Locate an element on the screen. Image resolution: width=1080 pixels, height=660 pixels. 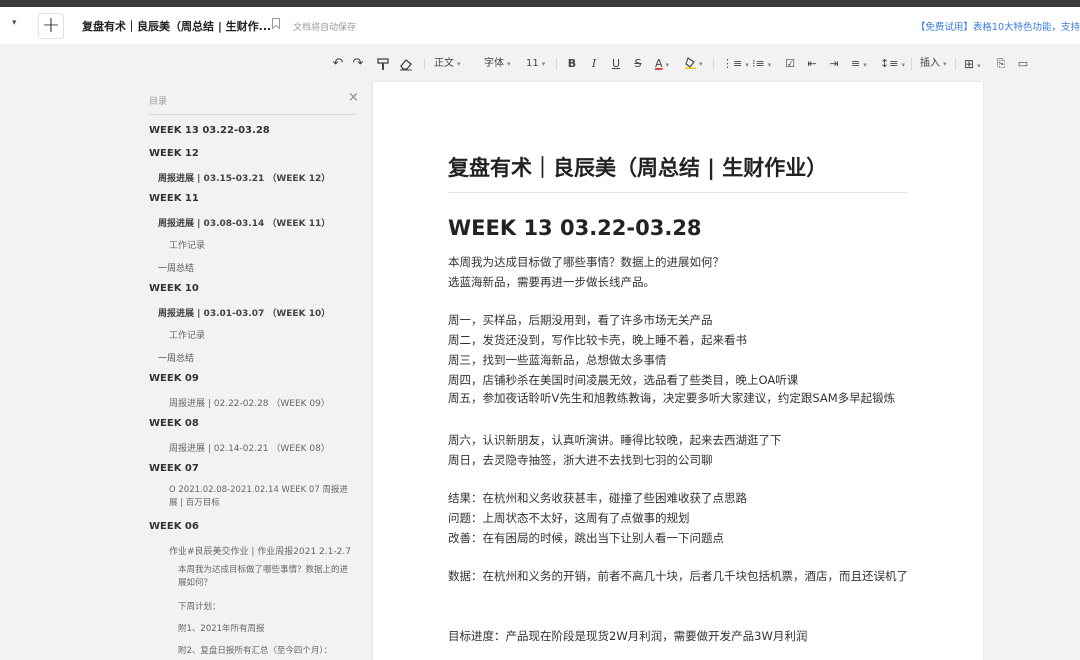
highlight-button: ▾ is located at coordinates (694, 64).